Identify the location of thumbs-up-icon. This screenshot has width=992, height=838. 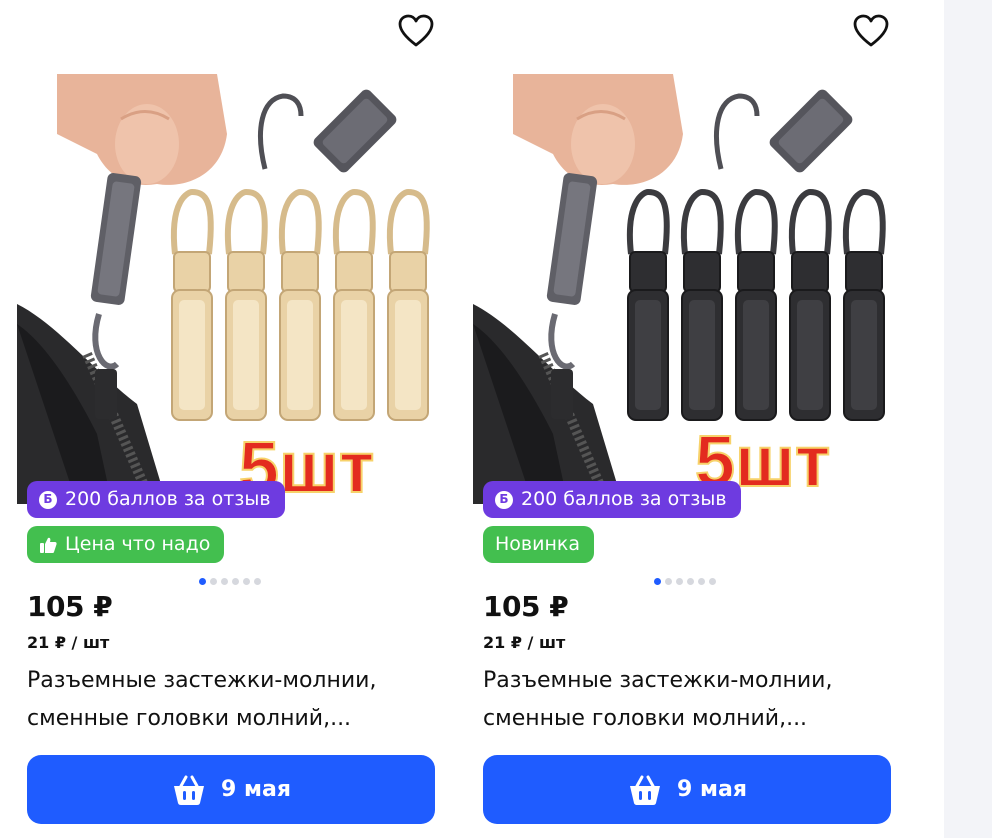
(48, 545).